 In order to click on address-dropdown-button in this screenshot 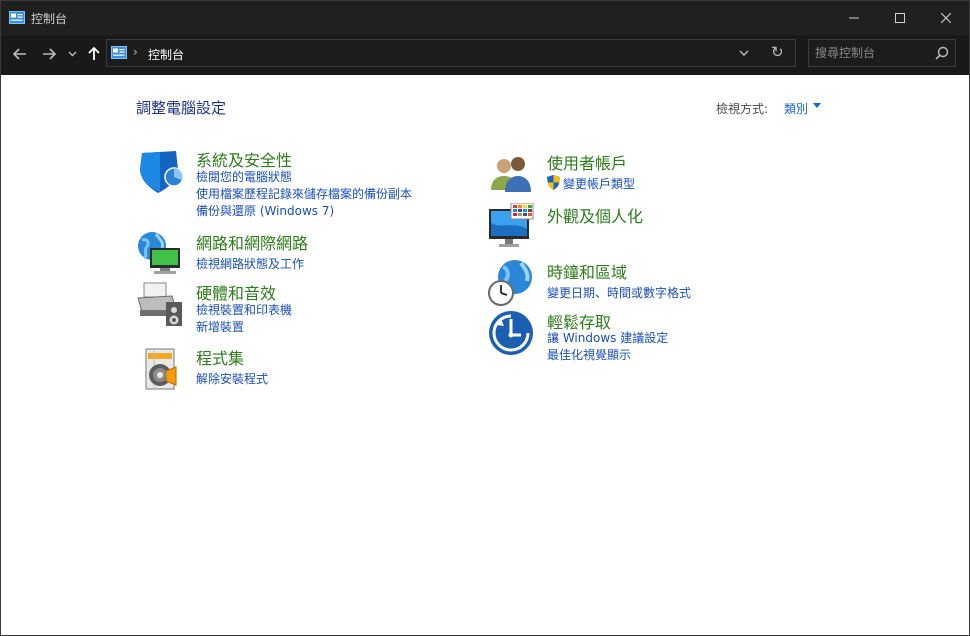, I will do `click(744, 52)`.